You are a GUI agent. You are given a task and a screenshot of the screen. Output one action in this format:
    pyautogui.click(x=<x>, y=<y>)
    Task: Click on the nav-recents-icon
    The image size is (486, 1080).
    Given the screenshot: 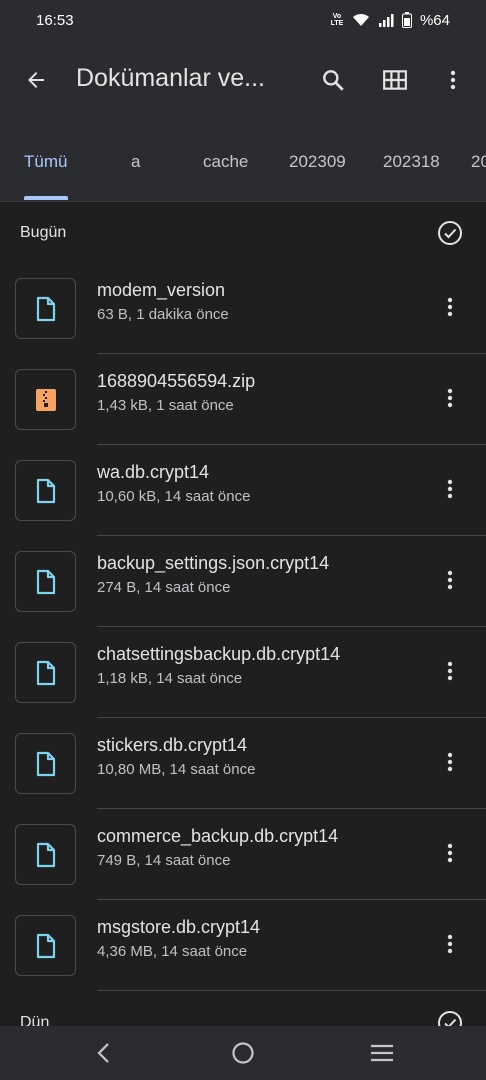 What is the action you would take?
    pyautogui.click(x=382, y=1053)
    